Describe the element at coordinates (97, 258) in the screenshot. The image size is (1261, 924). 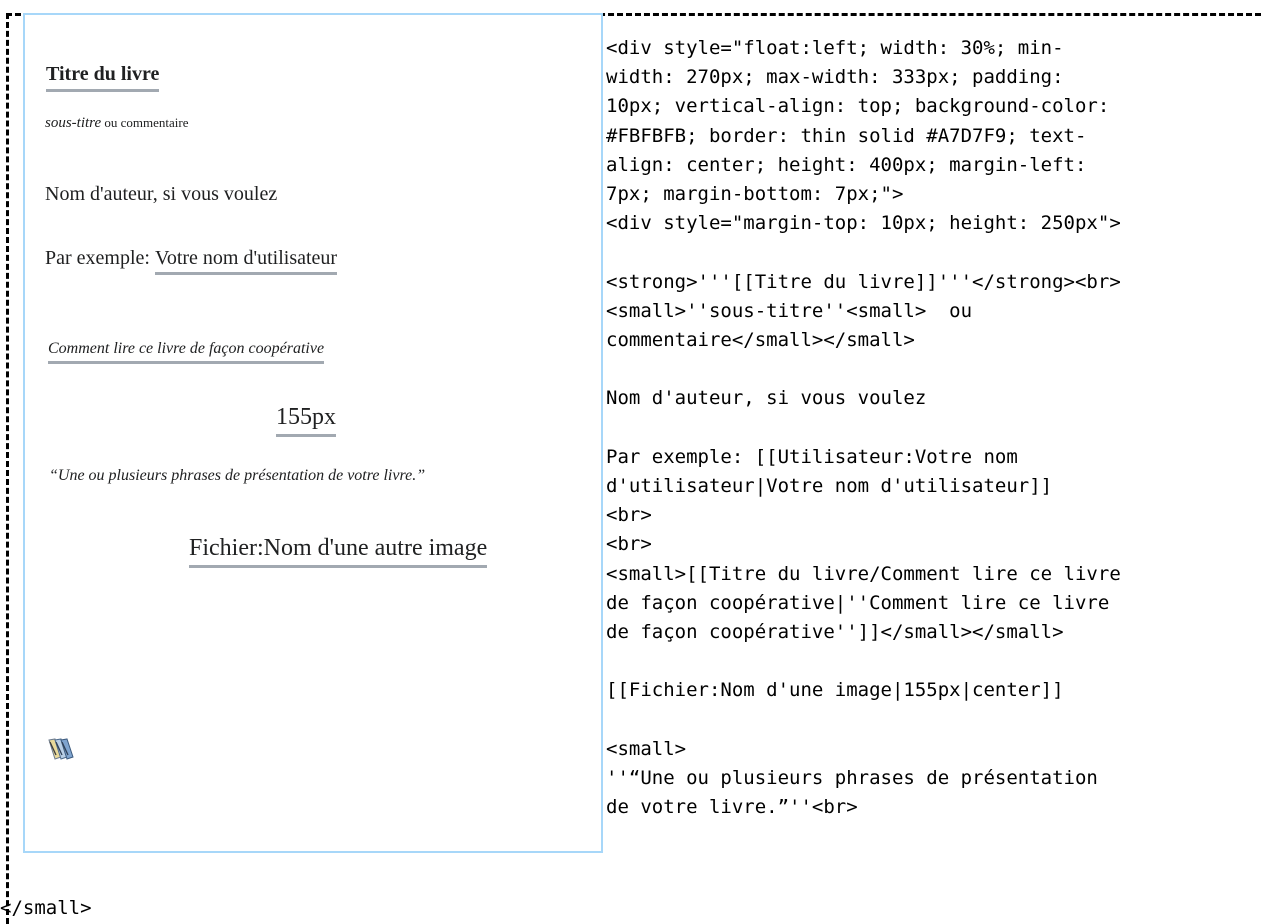
I see `example-prefix: Par exemple:` at that location.